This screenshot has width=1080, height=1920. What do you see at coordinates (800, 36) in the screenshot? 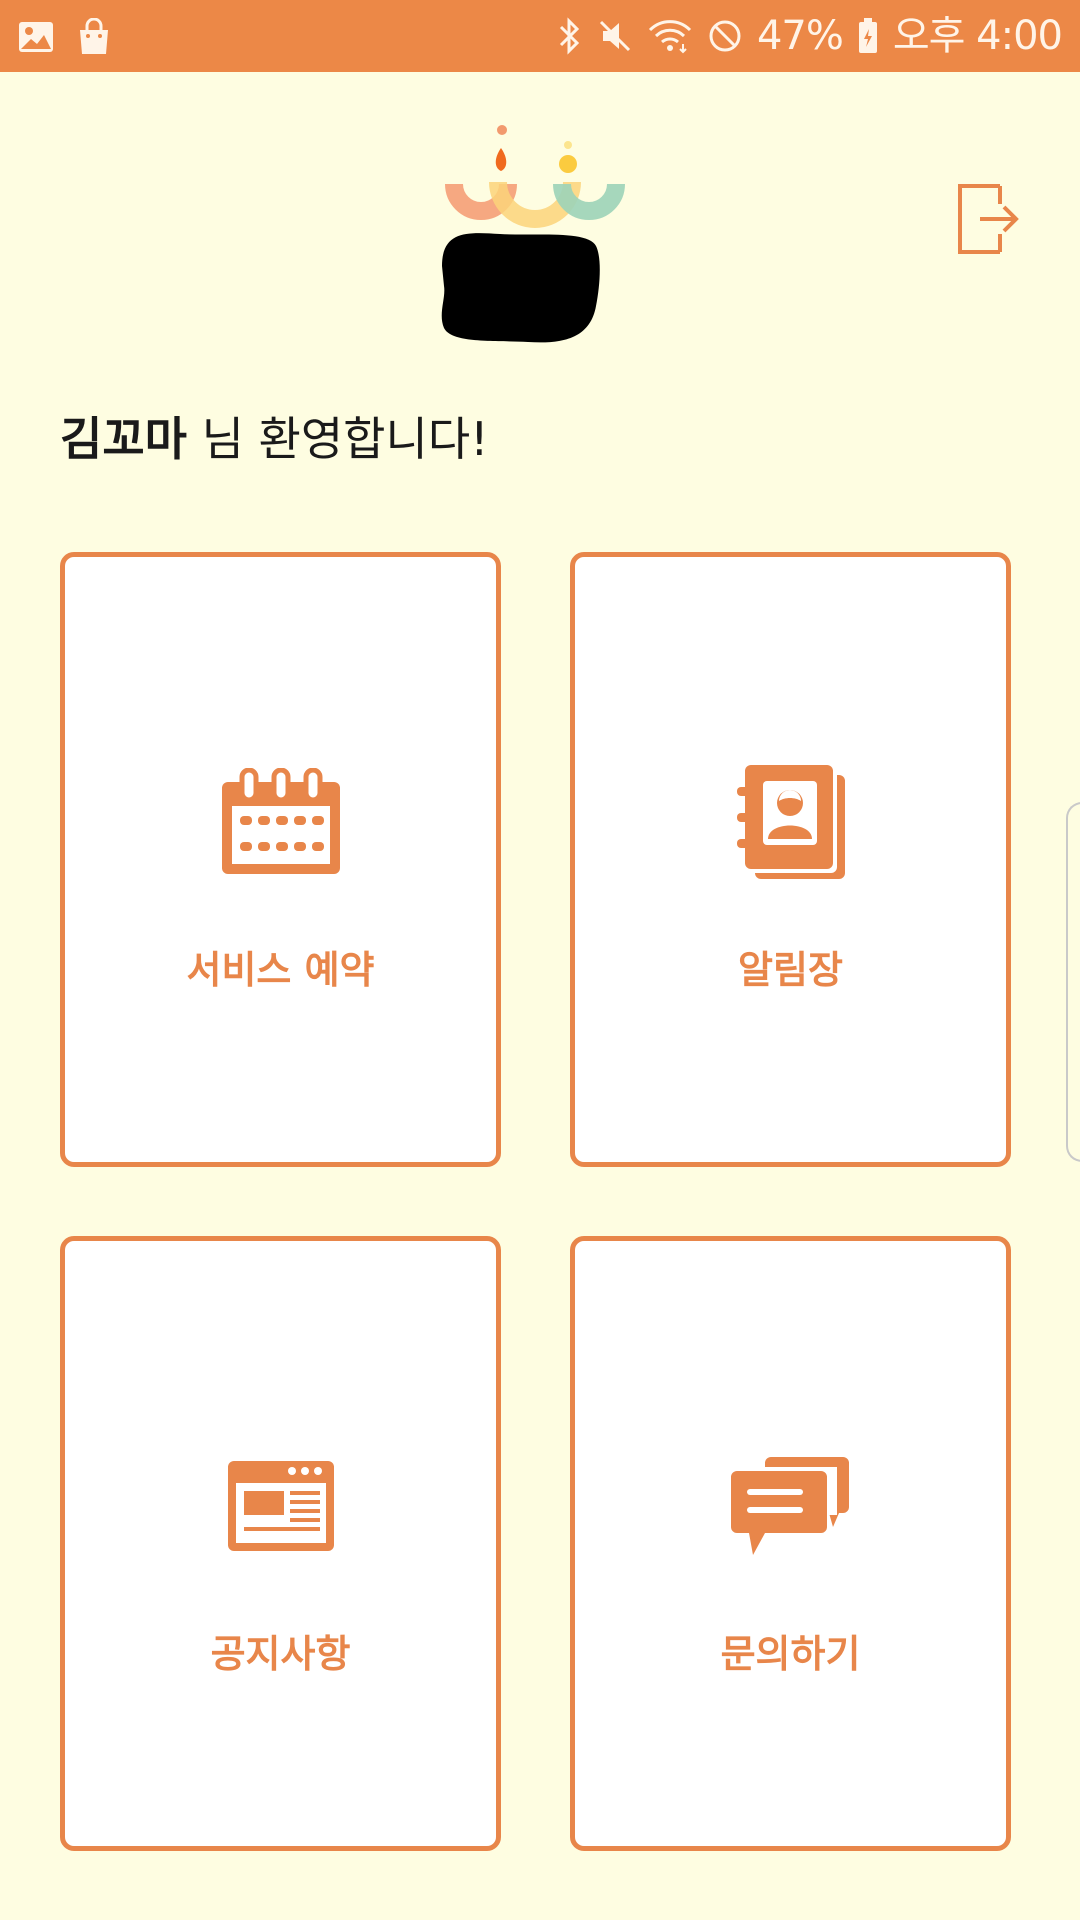
I see `battery-percent: 47%` at bounding box center [800, 36].